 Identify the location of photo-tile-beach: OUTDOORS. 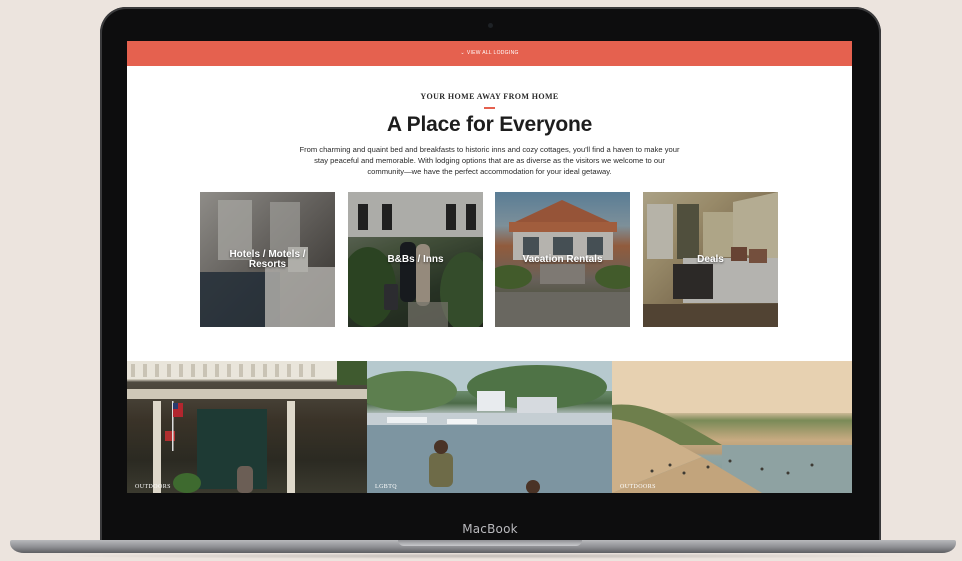
(732, 427).